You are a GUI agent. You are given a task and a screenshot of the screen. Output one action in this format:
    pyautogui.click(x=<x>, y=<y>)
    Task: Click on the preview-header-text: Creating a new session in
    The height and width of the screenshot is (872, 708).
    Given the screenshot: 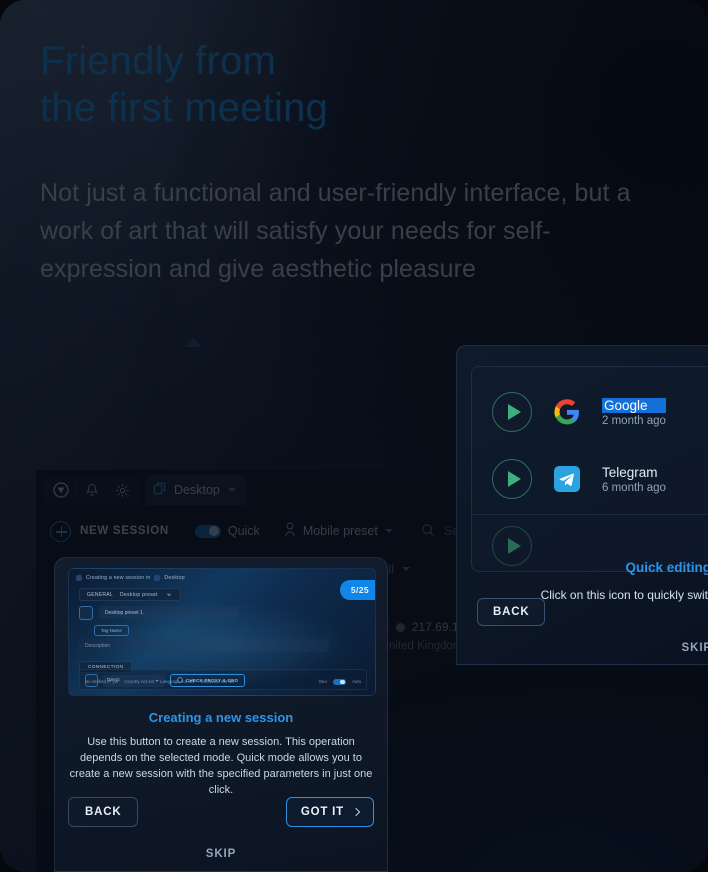 What is the action you would take?
    pyautogui.click(x=118, y=578)
    